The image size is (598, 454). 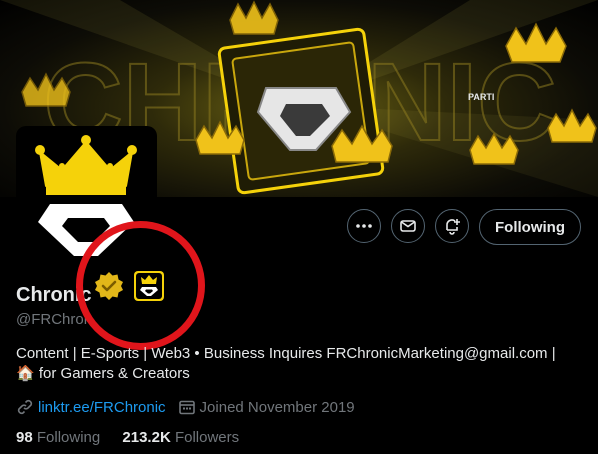 What do you see at coordinates (68, 437) in the screenshot?
I see `following-label: Following` at bounding box center [68, 437].